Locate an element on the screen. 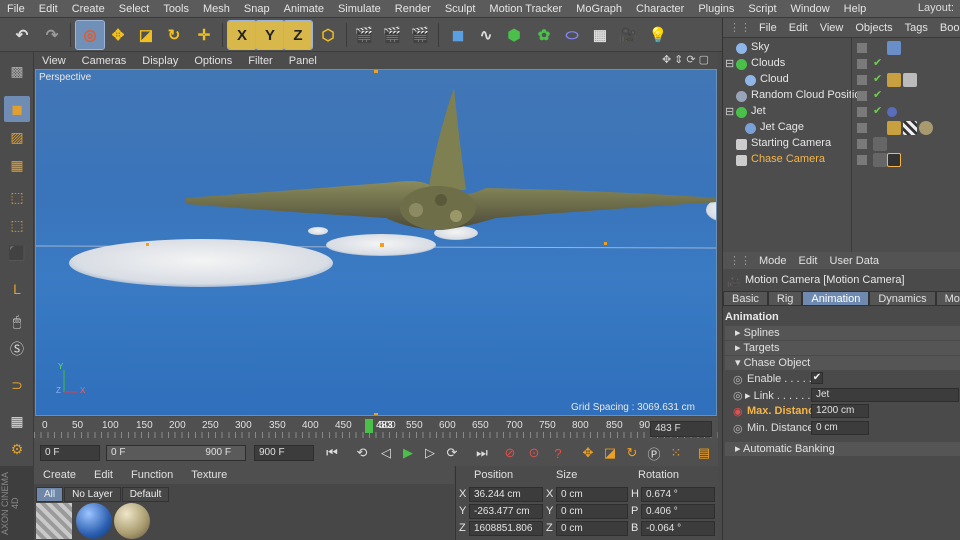 The image size is (960, 540). live-selection-icon: ◎ is located at coordinates (90, 35).